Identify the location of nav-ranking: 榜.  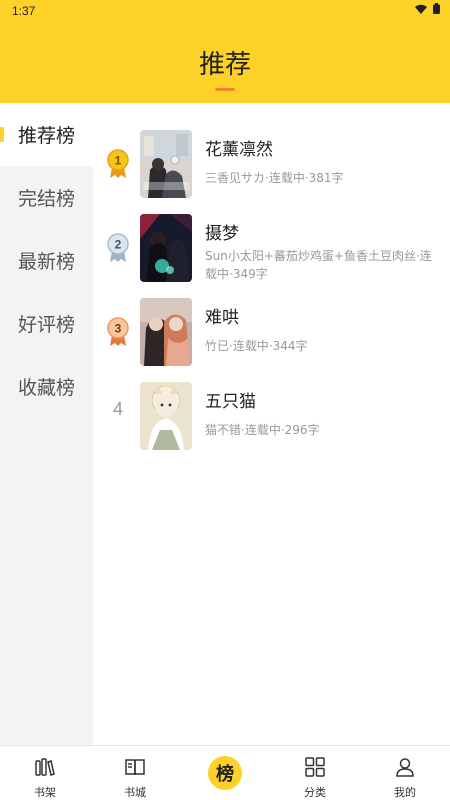
(225, 773).